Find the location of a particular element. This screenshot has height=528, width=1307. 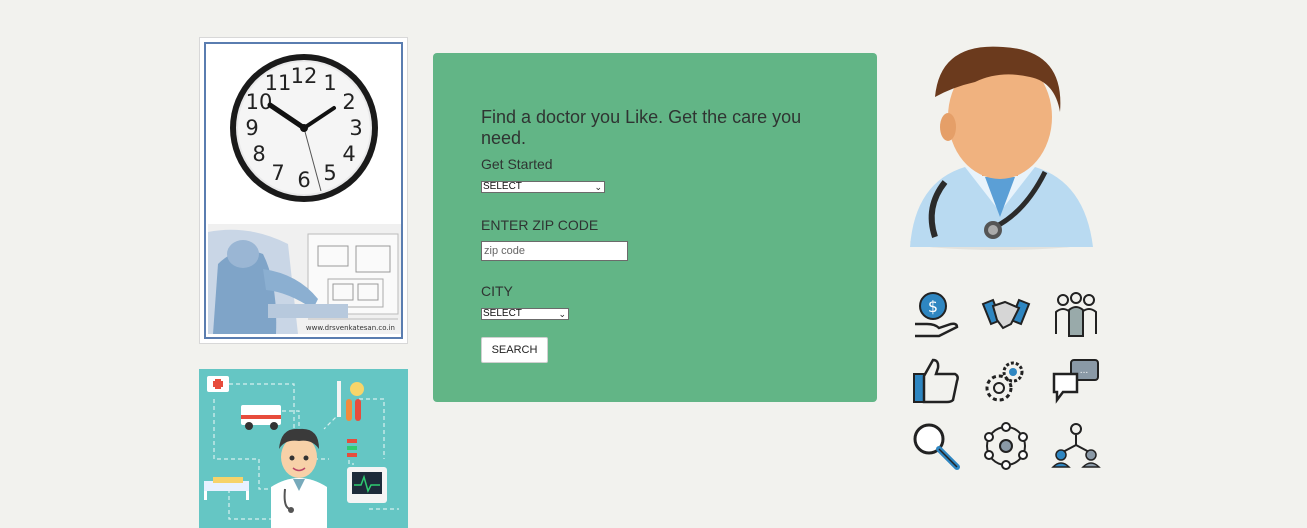

clock-numeral: 2 is located at coordinates (348, 102).